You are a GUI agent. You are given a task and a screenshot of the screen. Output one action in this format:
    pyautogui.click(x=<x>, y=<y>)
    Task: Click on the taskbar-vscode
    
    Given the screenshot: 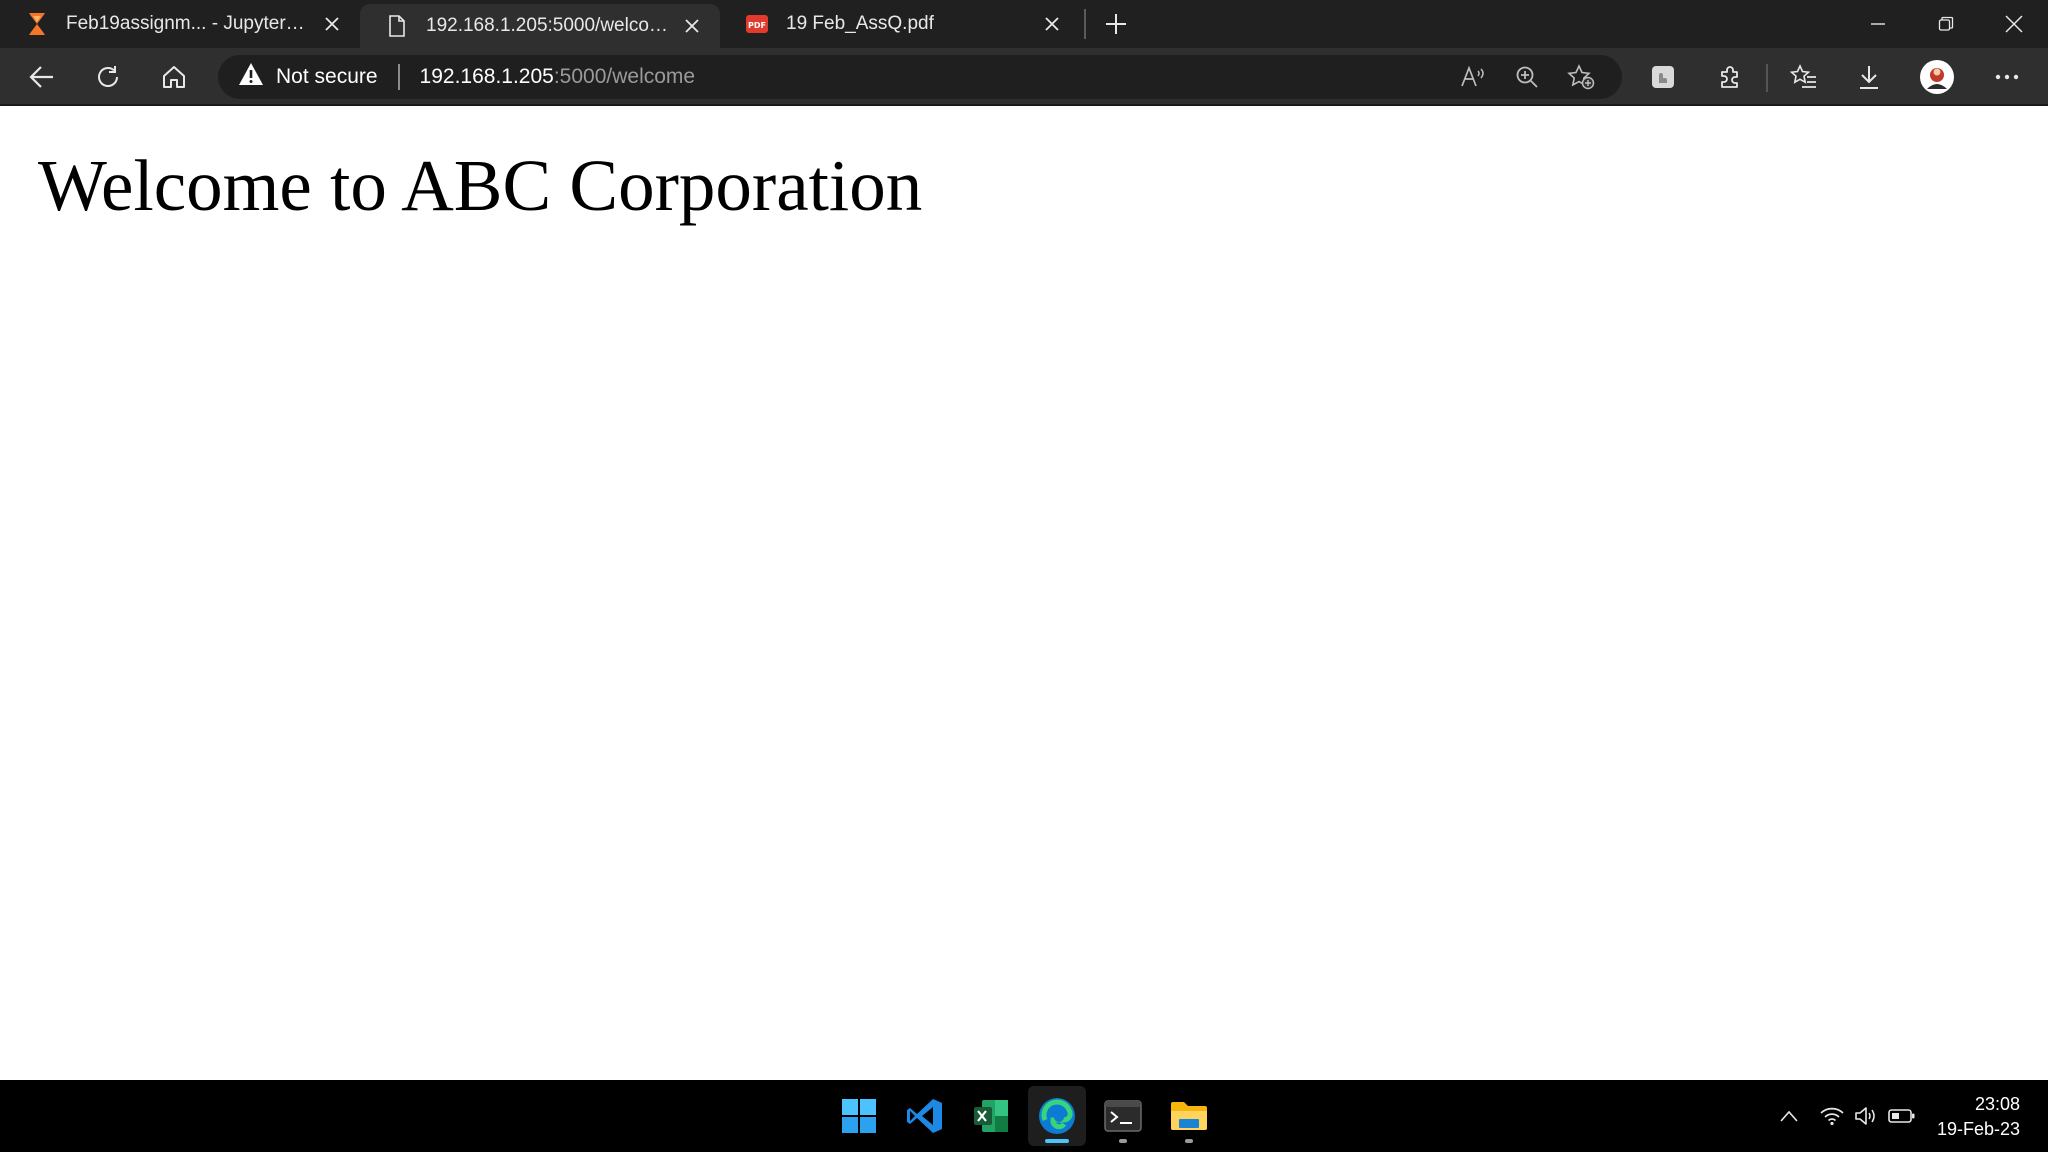 What is the action you would take?
    pyautogui.click(x=925, y=1116)
    